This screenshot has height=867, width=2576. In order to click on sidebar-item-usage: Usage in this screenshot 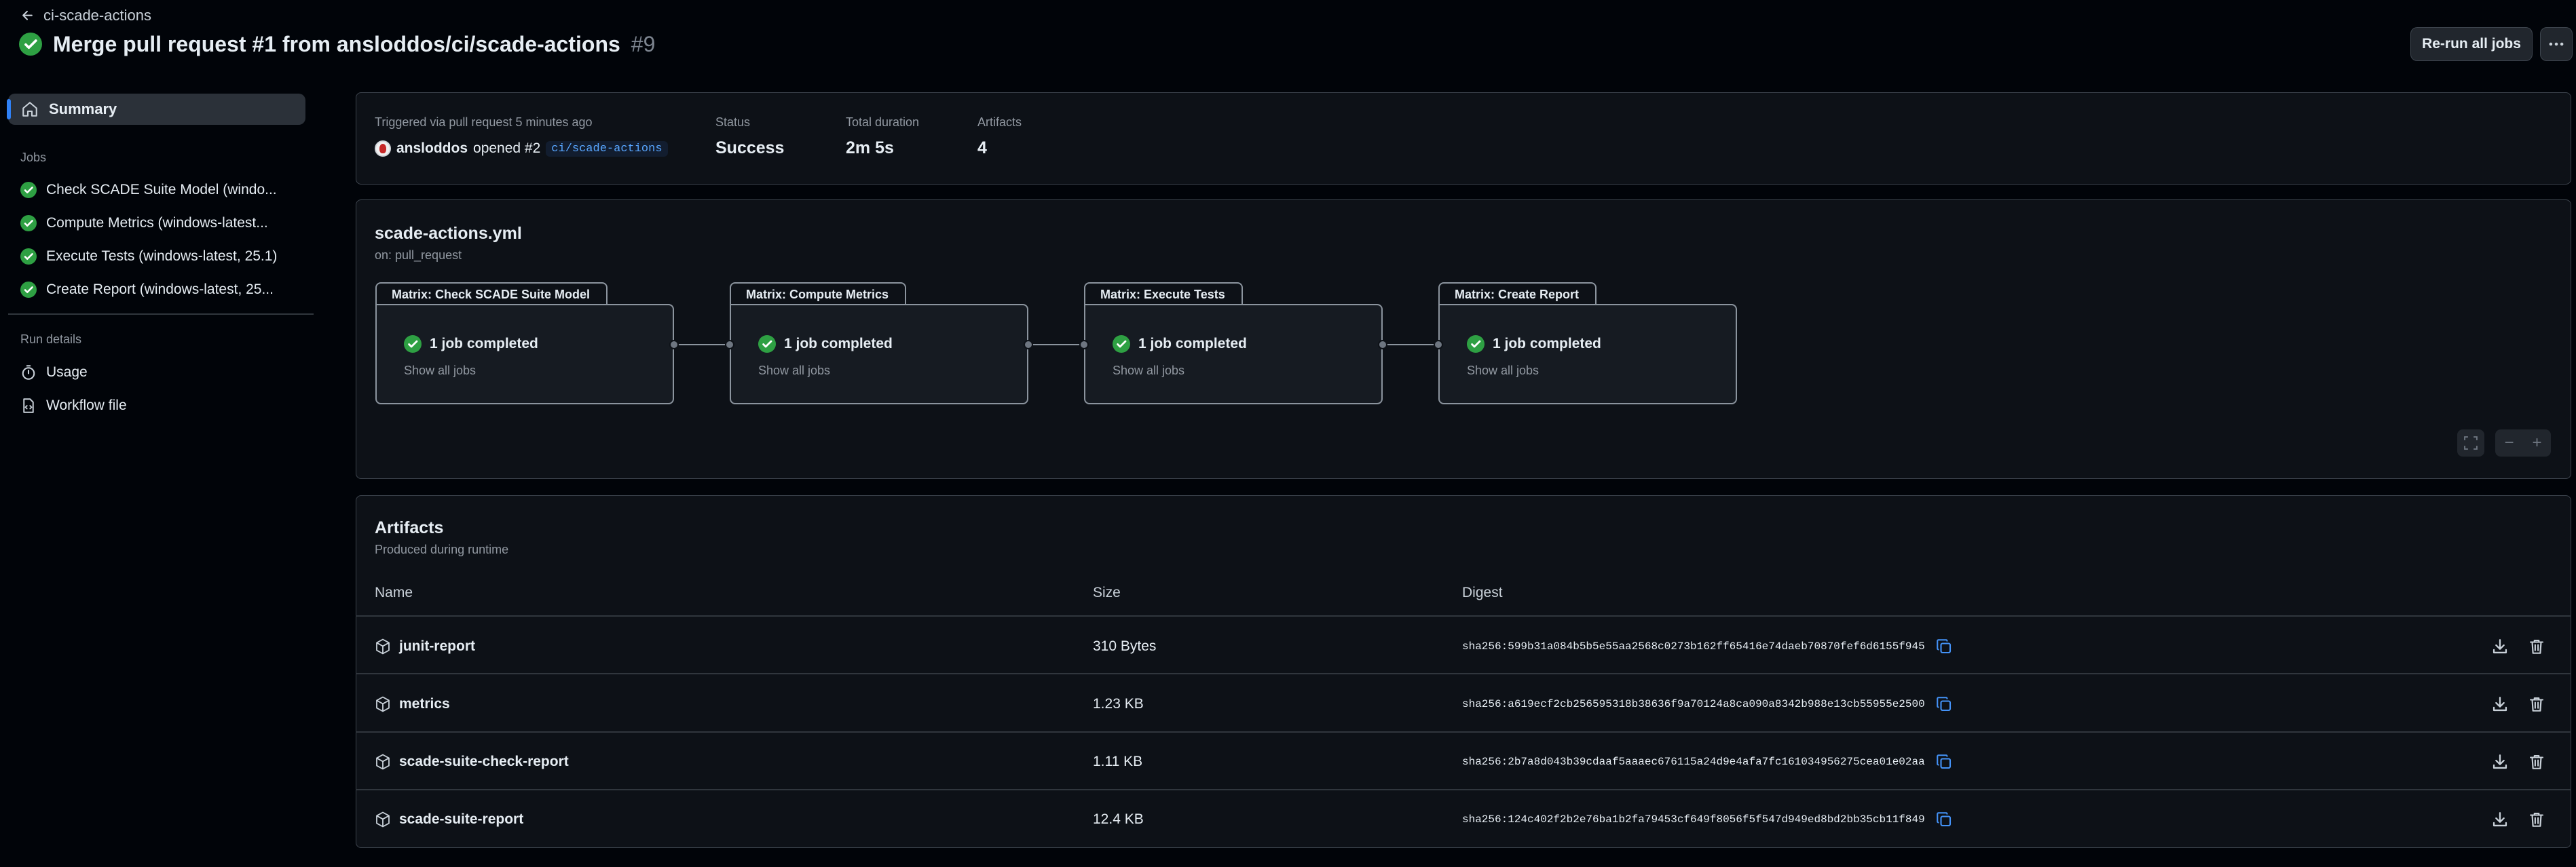, I will do `click(160, 373)`.